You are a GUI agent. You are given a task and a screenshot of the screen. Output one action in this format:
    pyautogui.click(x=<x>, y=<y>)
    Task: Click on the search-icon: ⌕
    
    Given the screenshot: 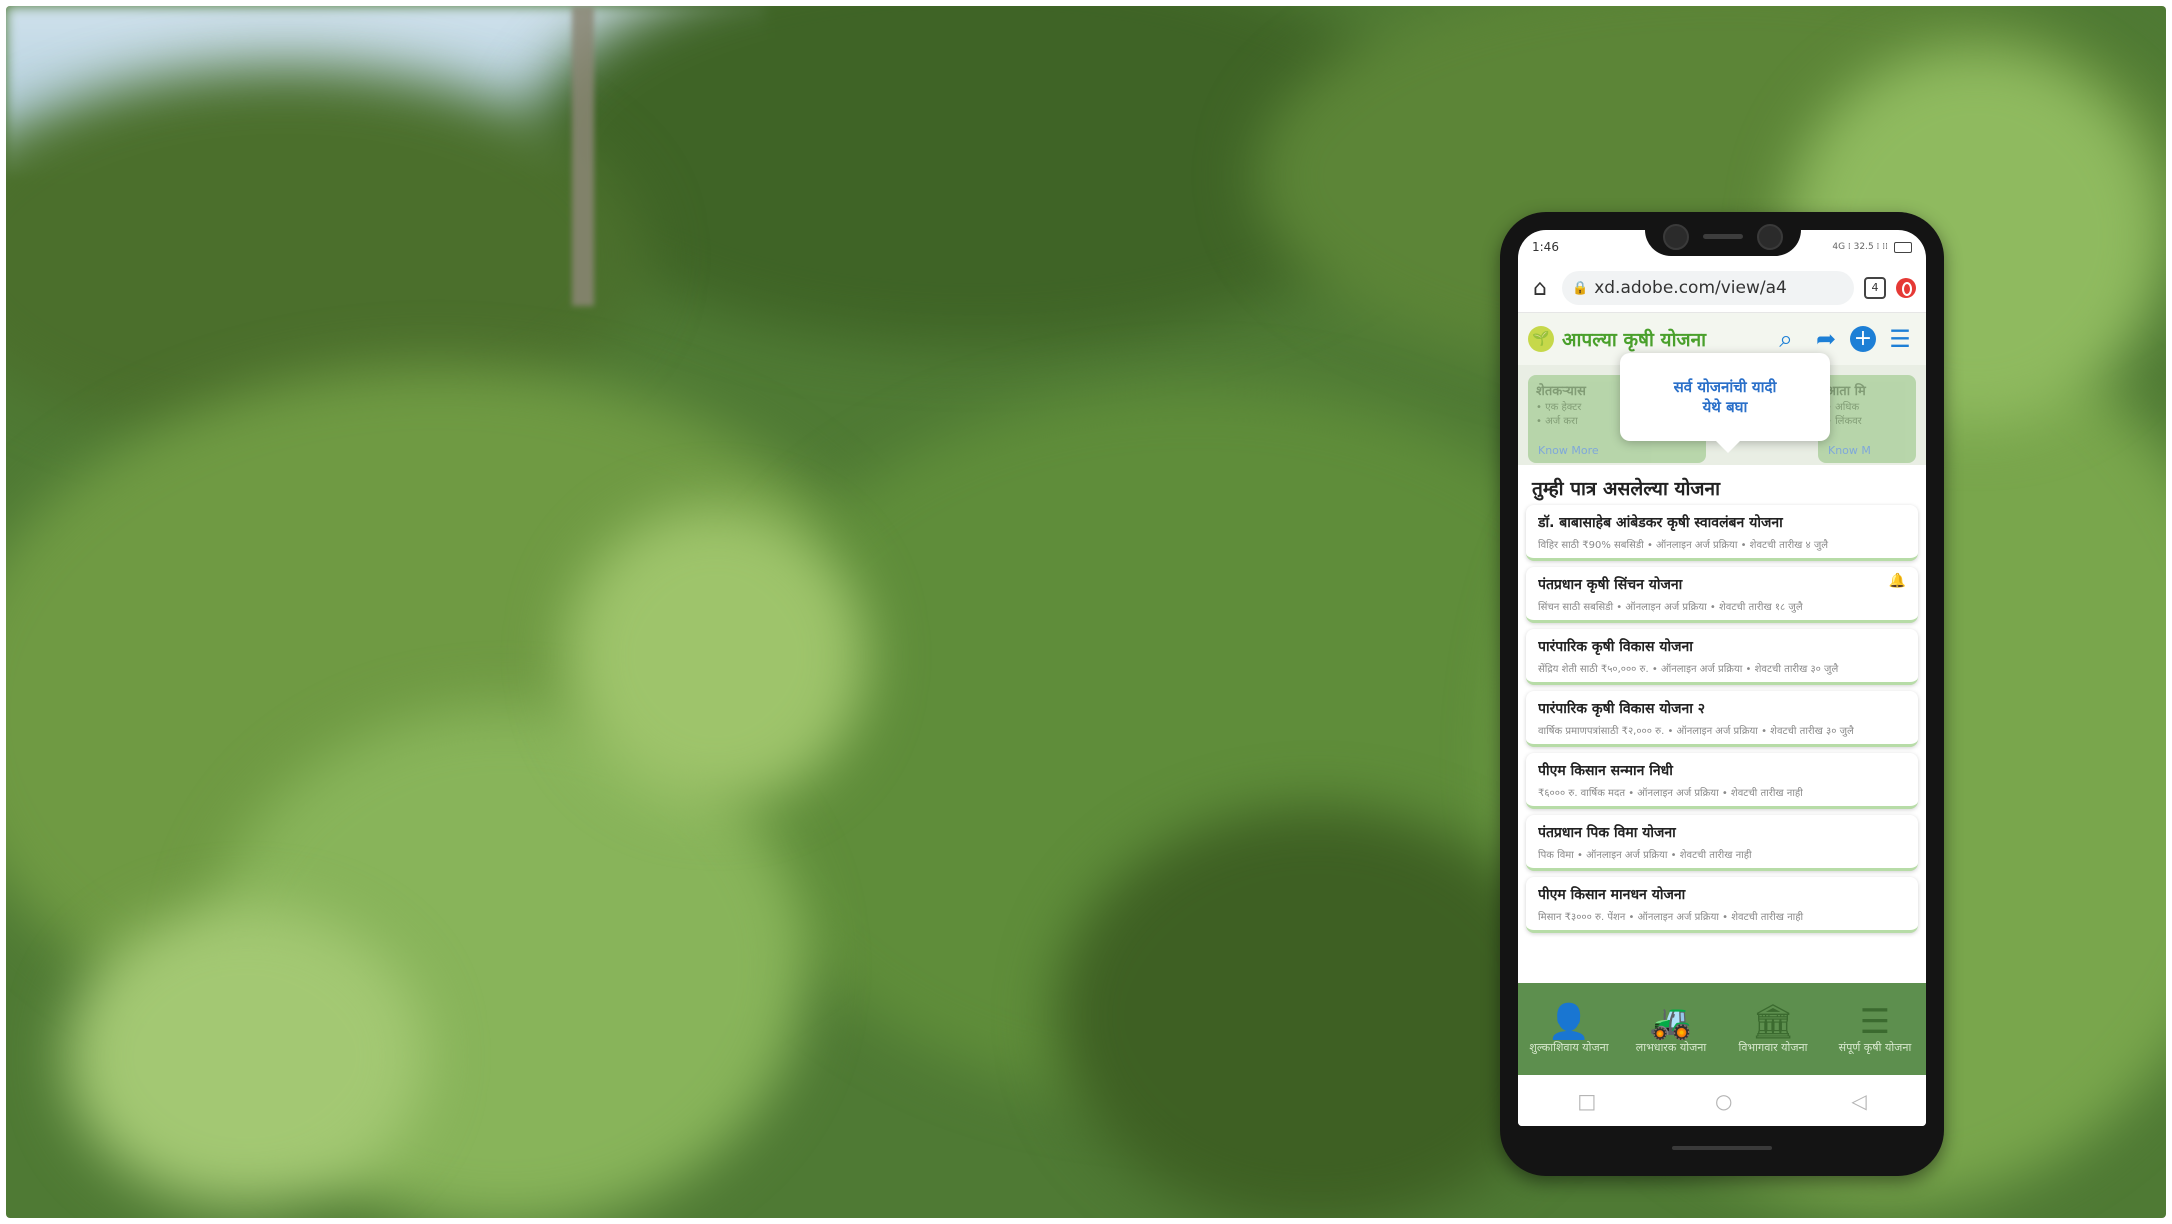 What is the action you would take?
    pyautogui.click(x=1786, y=339)
    